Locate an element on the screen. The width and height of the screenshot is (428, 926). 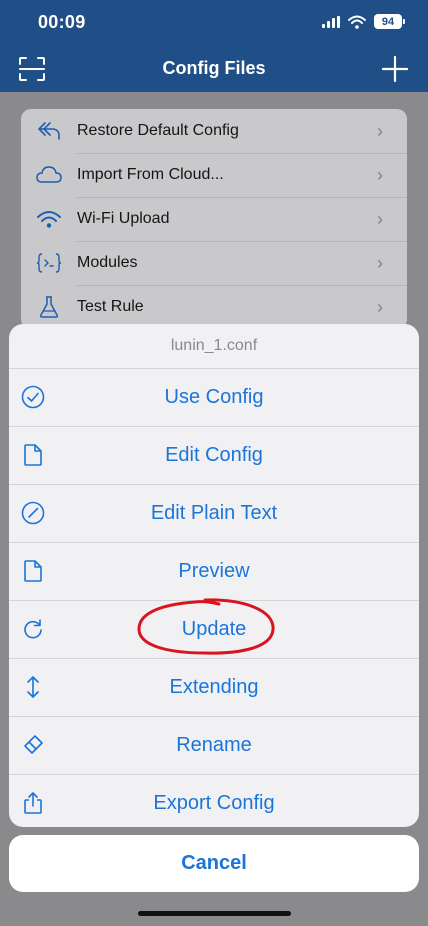
cellular-signal-icon is located at coordinates (331, 21).